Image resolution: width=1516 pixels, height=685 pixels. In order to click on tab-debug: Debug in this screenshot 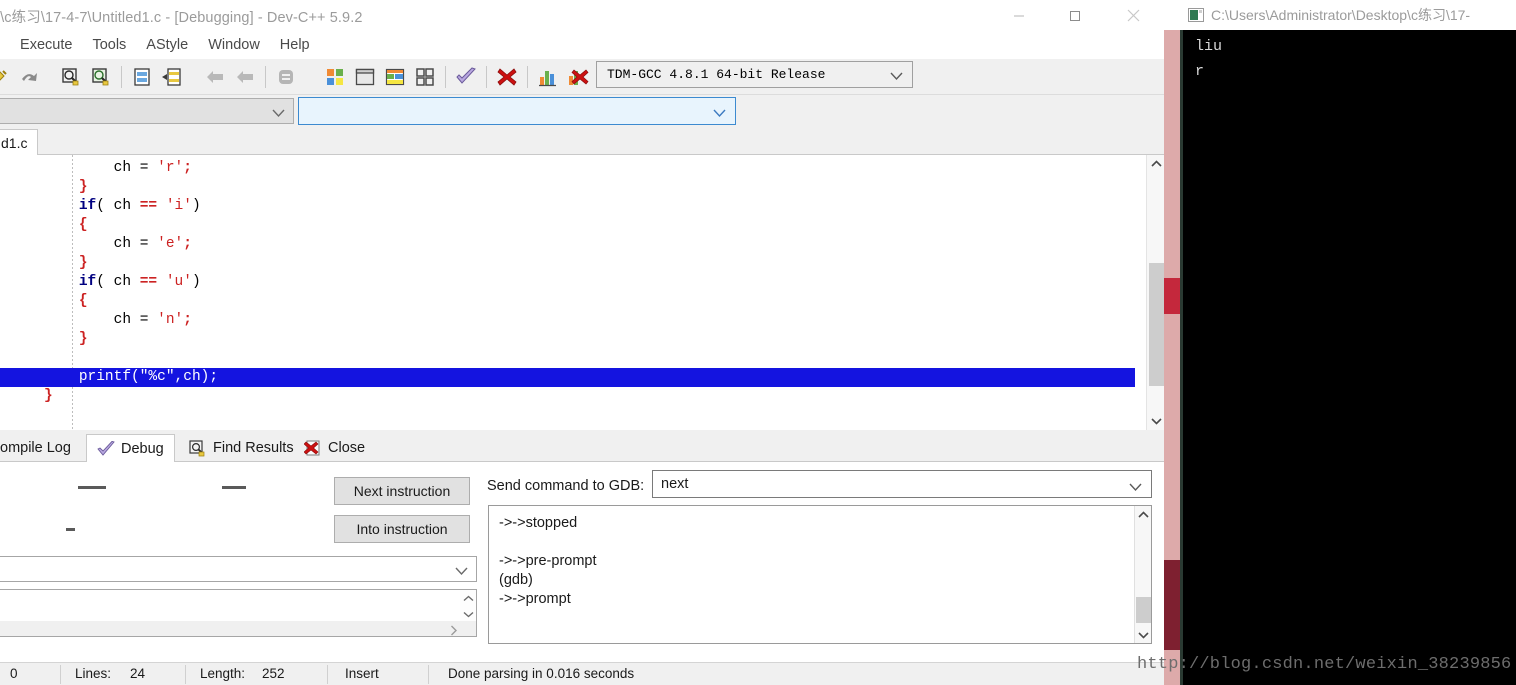, I will do `click(130, 448)`.